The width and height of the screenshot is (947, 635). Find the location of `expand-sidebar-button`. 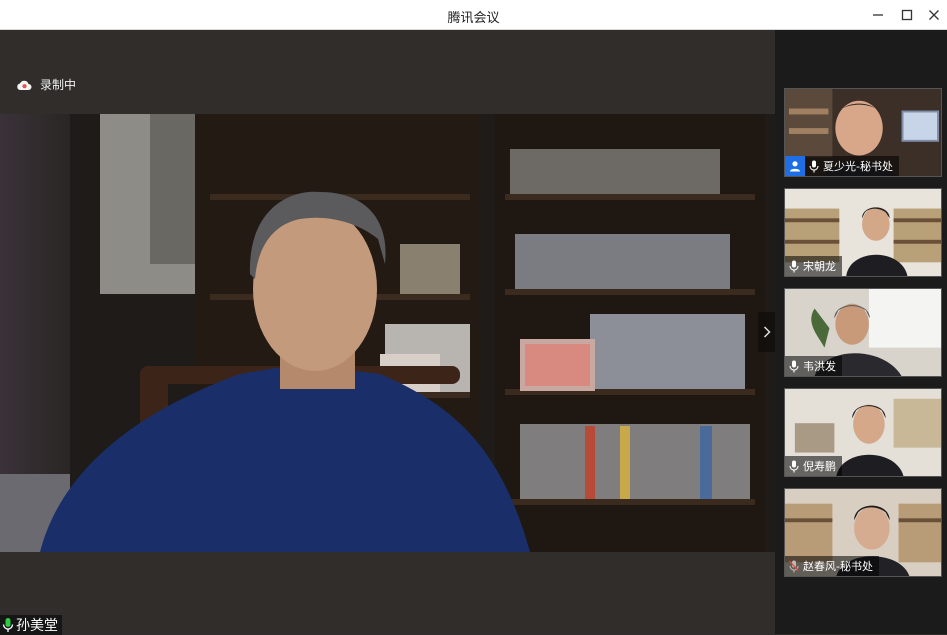

expand-sidebar-button is located at coordinates (766, 332).